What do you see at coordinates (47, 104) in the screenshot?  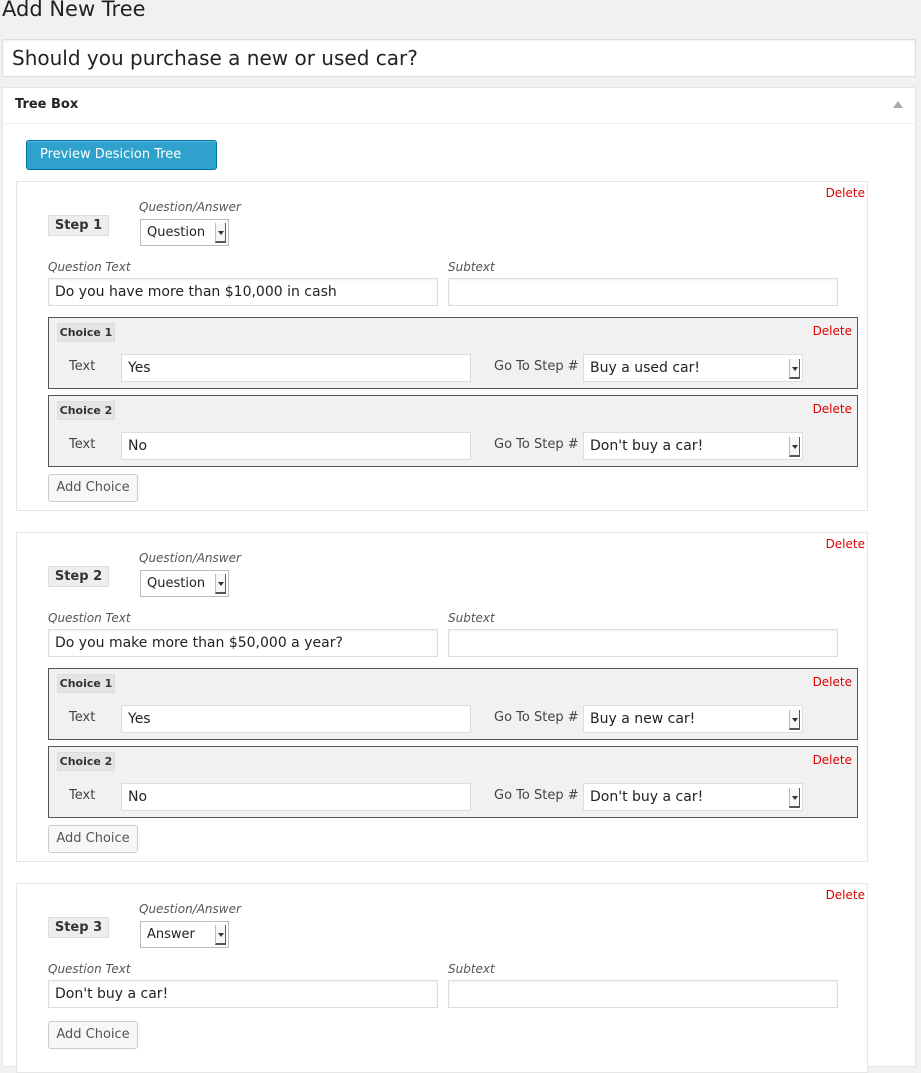 I see `tree-box-title: Tree Box` at bounding box center [47, 104].